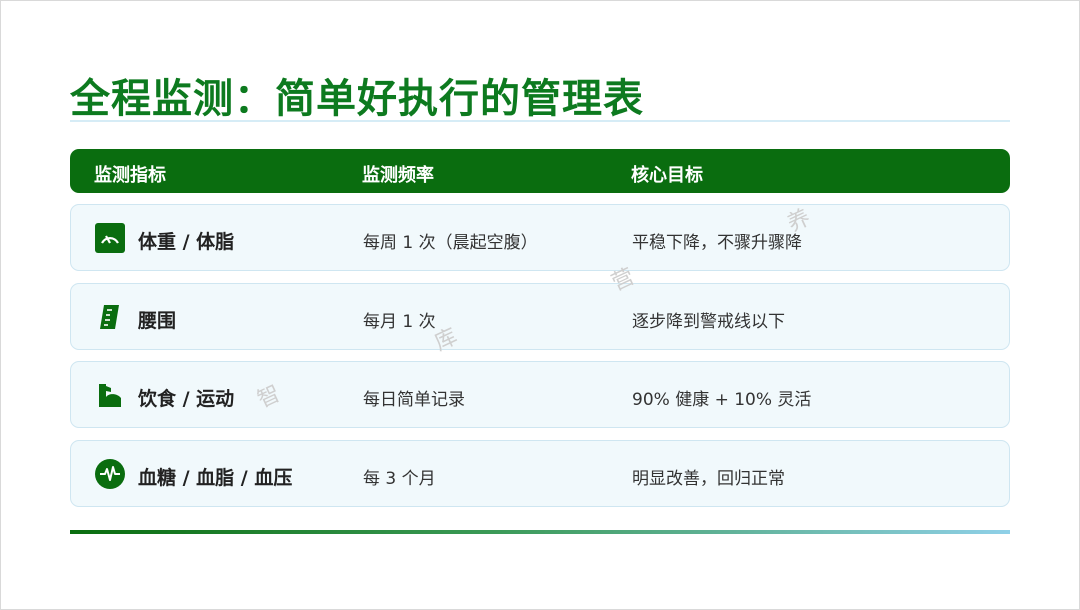 Image resolution: width=1080 pixels, height=610 pixels. Describe the element at coordinates (186, 399) in the screenshot. I see `metric-label: 饮食 / 运动` at that location.